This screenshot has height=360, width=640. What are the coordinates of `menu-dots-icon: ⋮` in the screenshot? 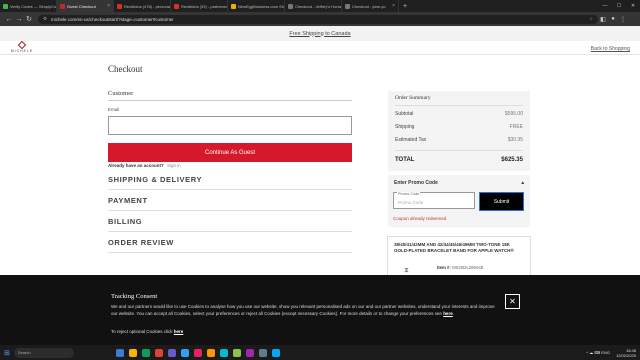 It's located at (623, 19).